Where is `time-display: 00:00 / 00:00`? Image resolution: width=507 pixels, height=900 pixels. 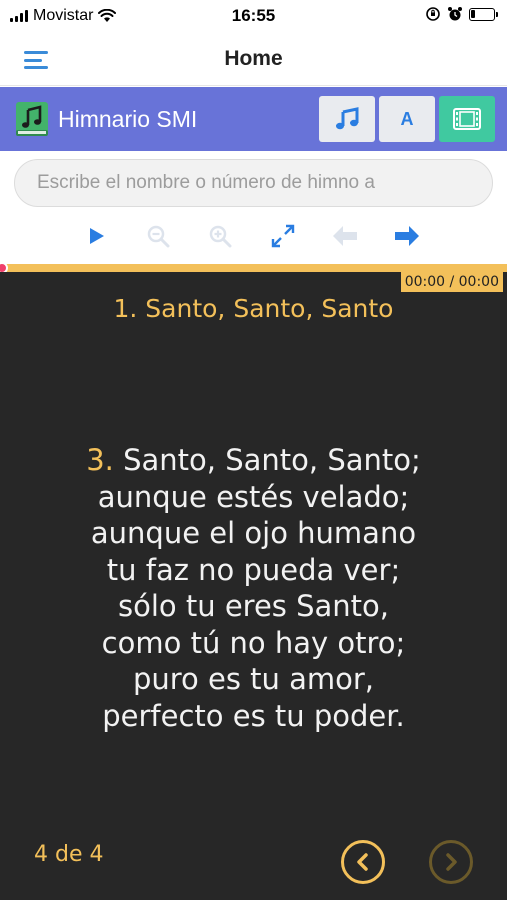 time-display: 00:00 / 00:00 is located at coordinates (451, 282).